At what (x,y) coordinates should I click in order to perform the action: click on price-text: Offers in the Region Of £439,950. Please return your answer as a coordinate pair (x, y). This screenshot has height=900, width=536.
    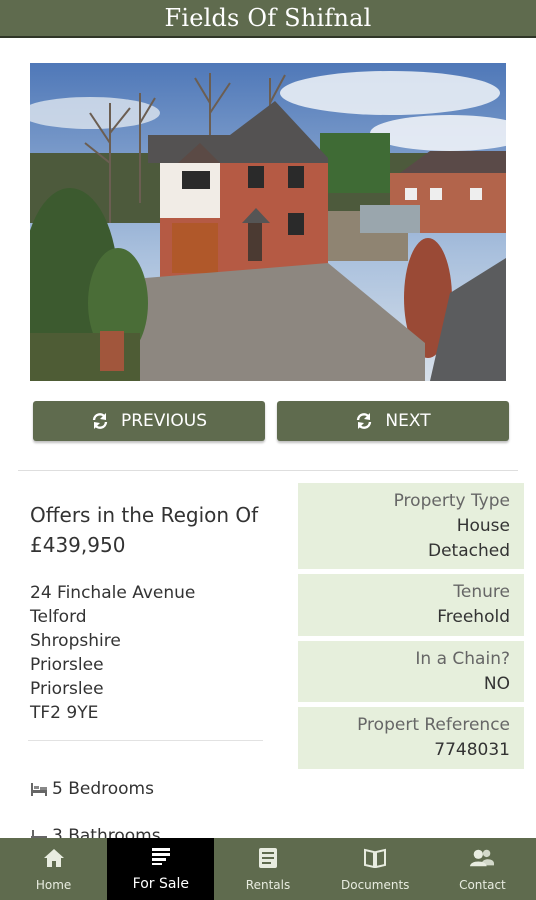
    Looking at the image, I should click on (144, 530).